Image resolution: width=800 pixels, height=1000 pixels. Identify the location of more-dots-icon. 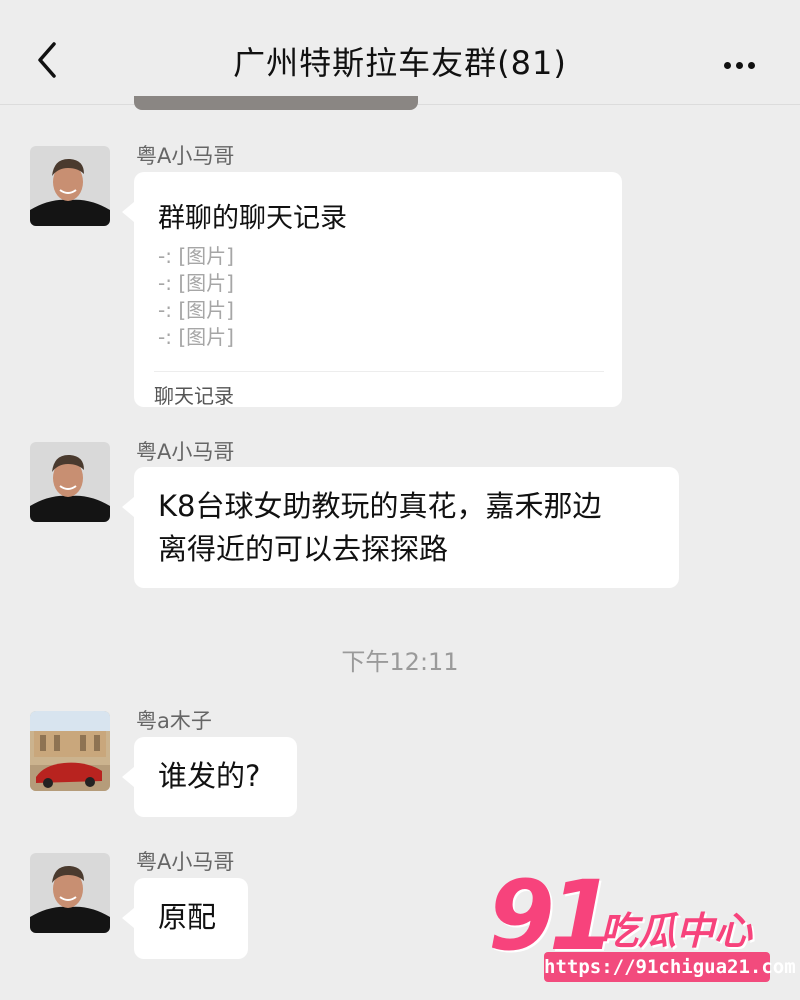
(727, 65).